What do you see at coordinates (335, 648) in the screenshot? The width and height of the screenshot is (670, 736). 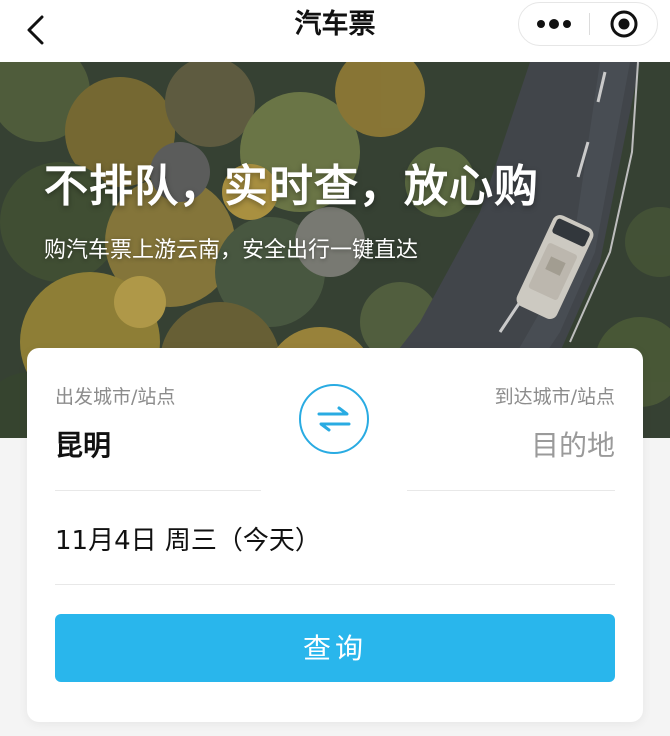 I see `query-button: 查询` at bounding box center [335, 648].